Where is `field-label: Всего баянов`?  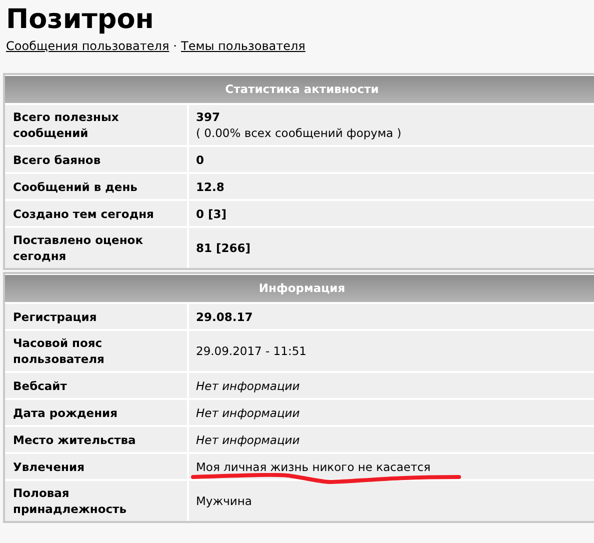
field-label: Всего баянов is located at coordinates (57, 160).